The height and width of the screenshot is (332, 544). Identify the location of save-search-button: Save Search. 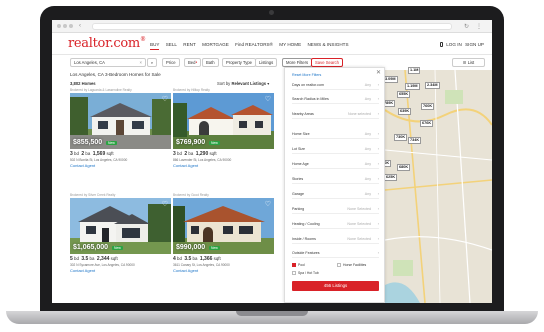
(327, 62).